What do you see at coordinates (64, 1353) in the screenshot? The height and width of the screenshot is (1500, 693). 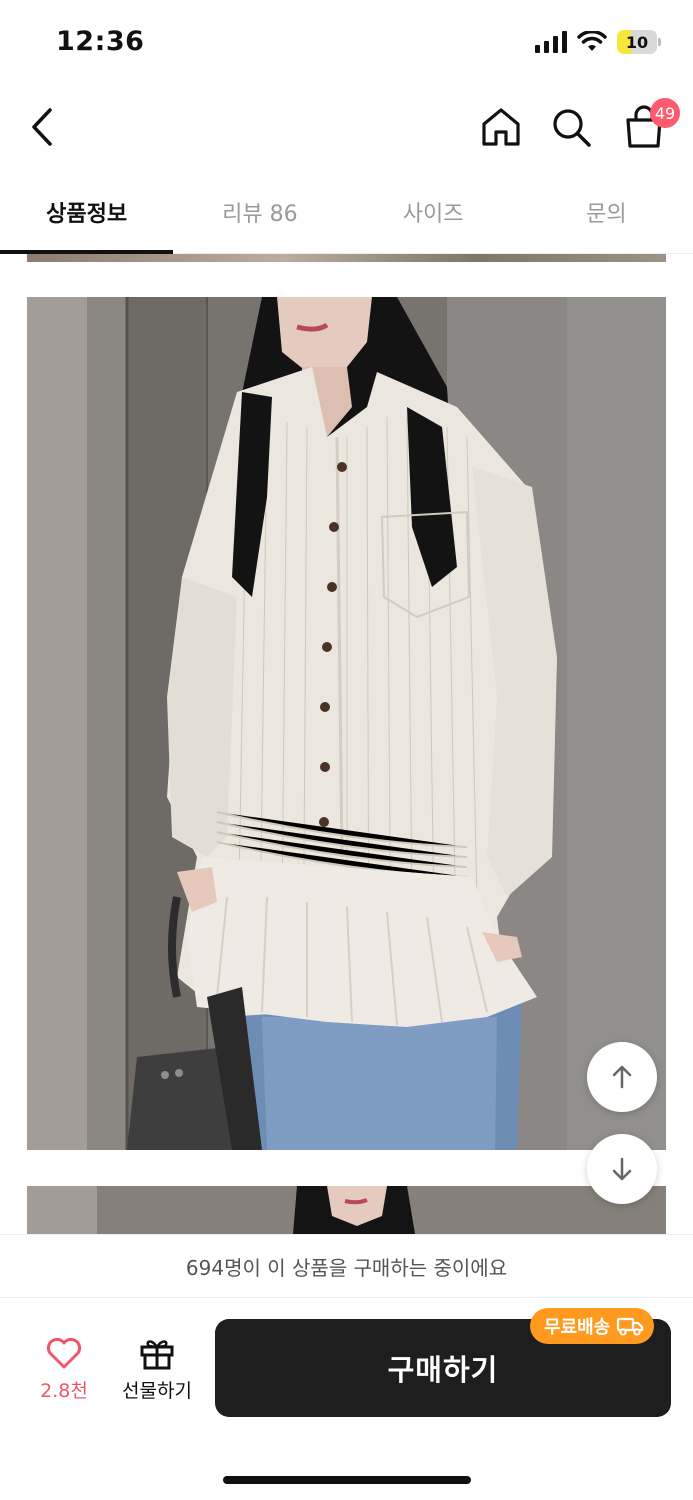 I see `heart-icon` at bounding box center [64, 1353].